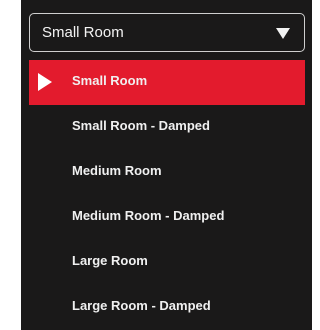 This screenshot has height=330, width=320. I want to click on option-label: Large Room, so click(110, 260).